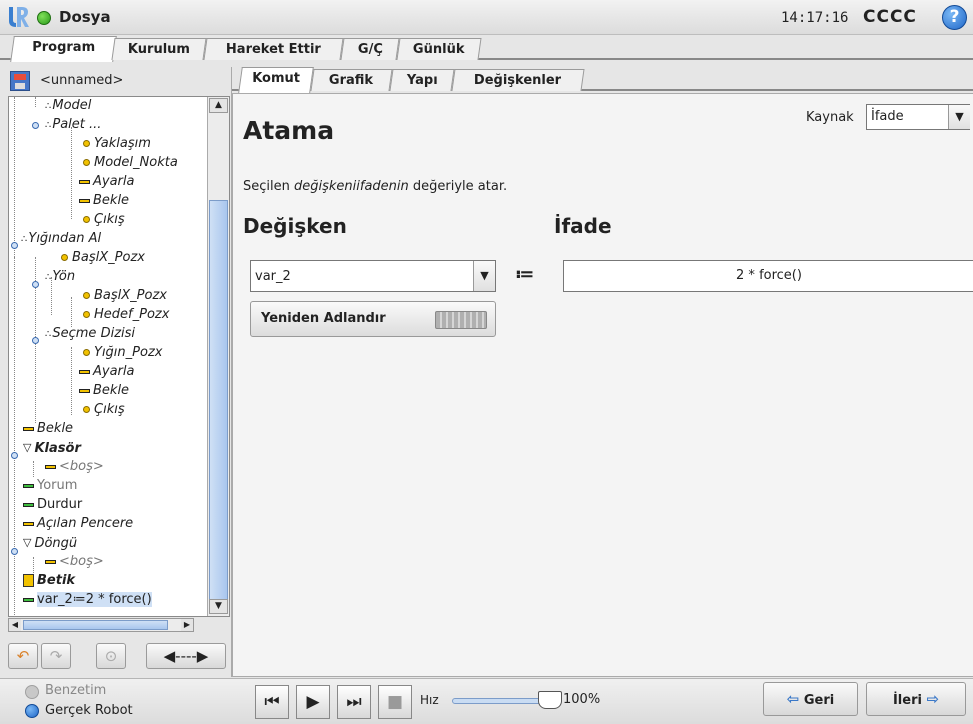 This screenshot has width=973, height=724. Describe the element at coordinates (122, 143) in the screenshot. I see `tree-node-label: Yaklaşım` at that location.